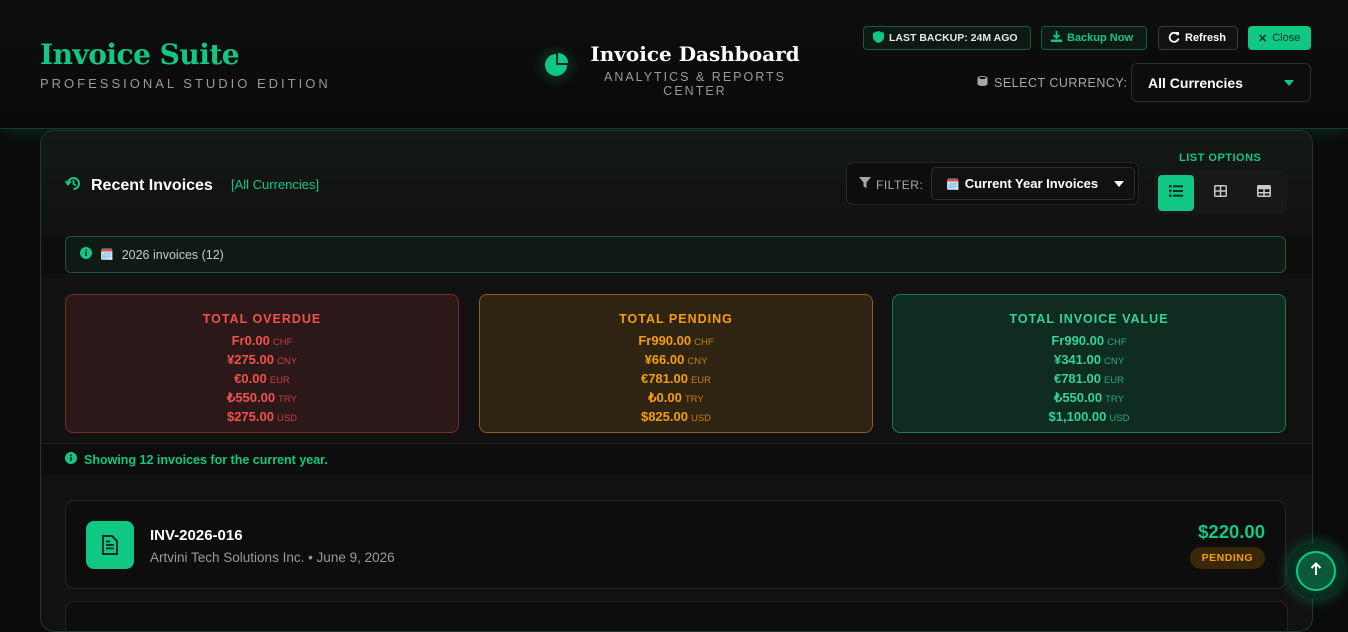  I want to click on summary-amount-line: $1,100.00 USD, so click(1089, 417).